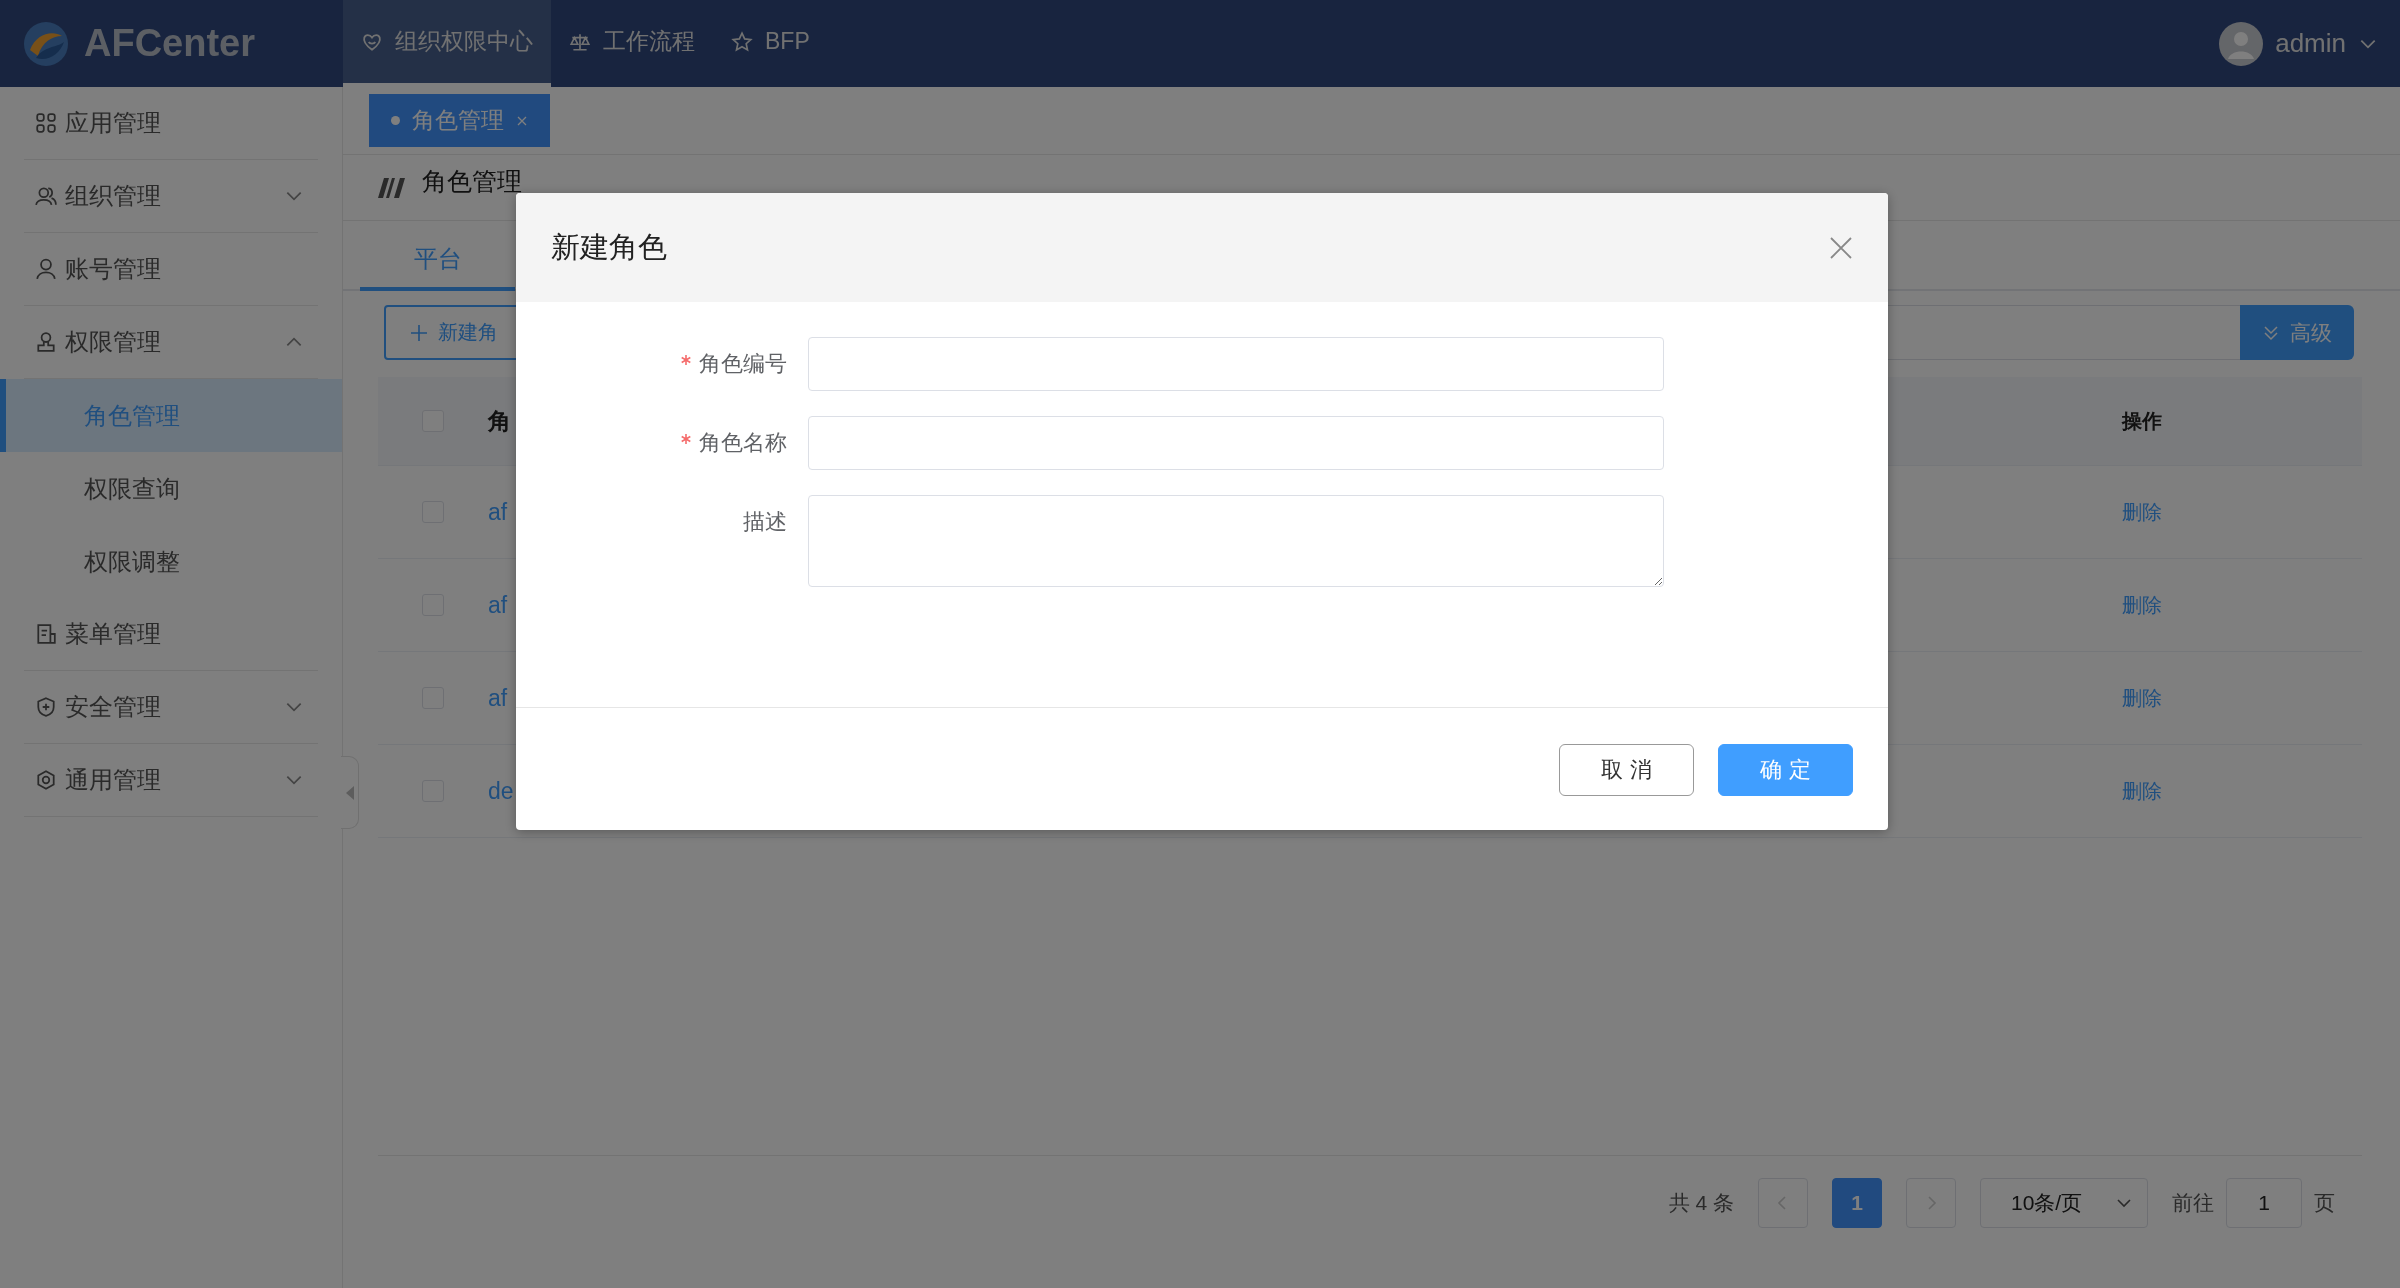 This screenshot has height=1288, width=2400. I want to click on total-count: 共 4 条, so click(1701, 1203).